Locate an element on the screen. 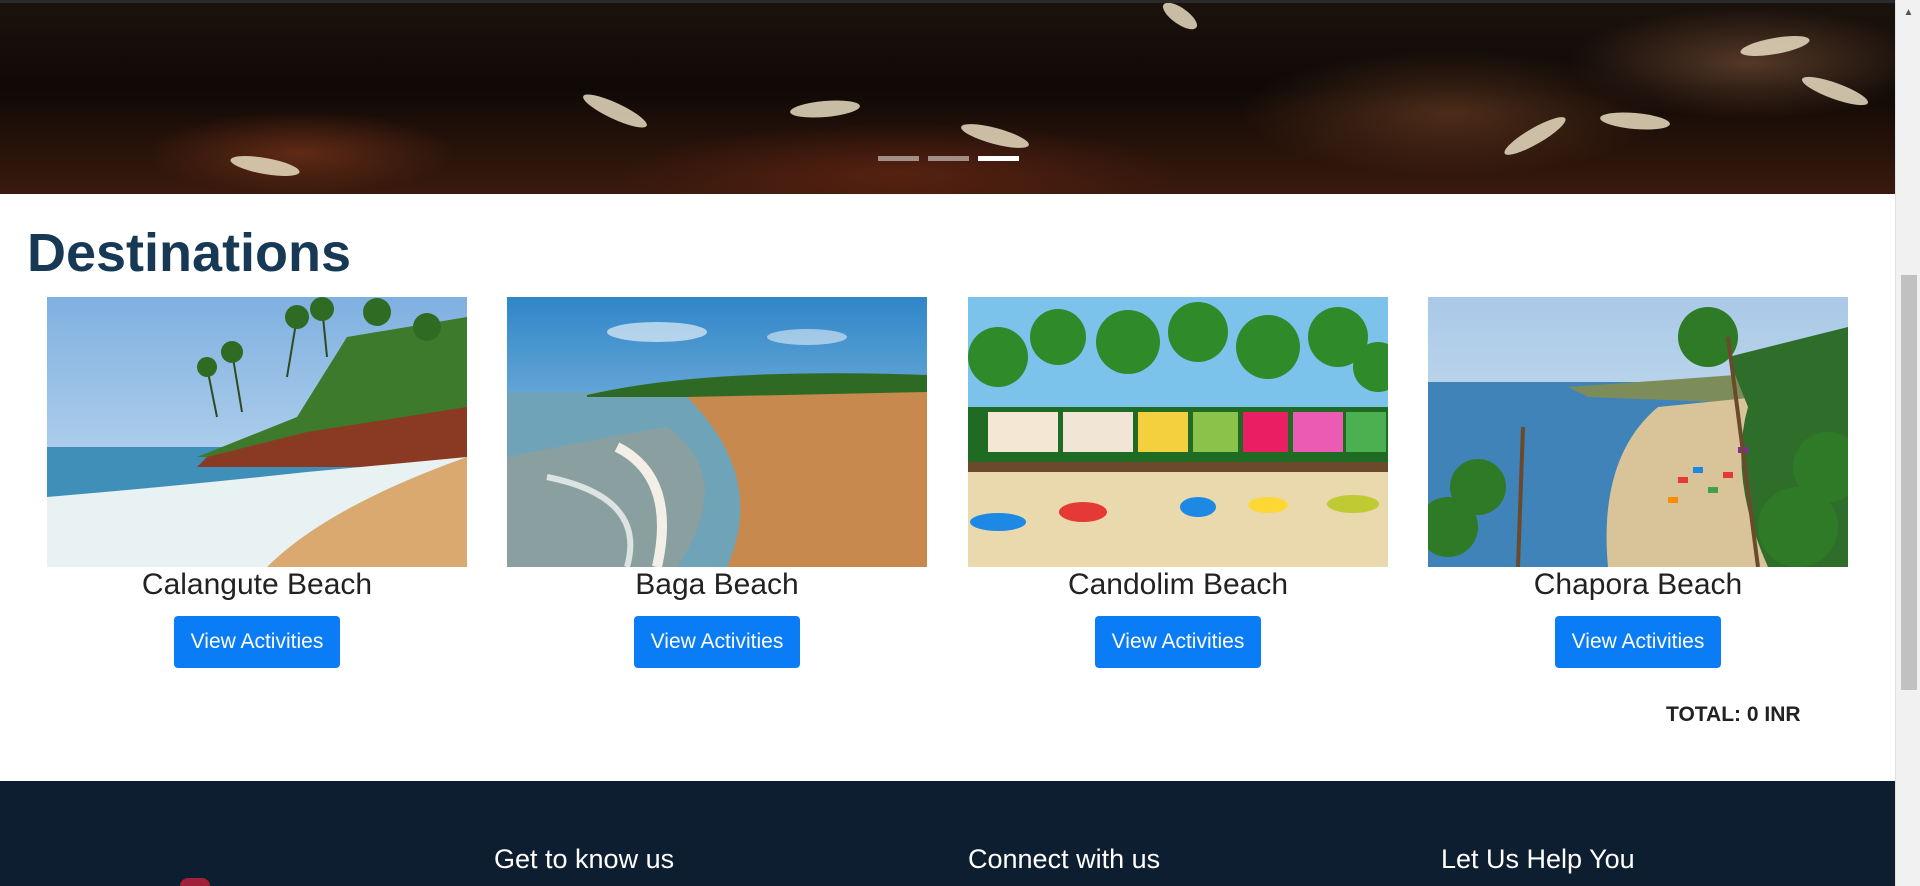  scrollbar-thumb is located at coordinates (1909, 482).